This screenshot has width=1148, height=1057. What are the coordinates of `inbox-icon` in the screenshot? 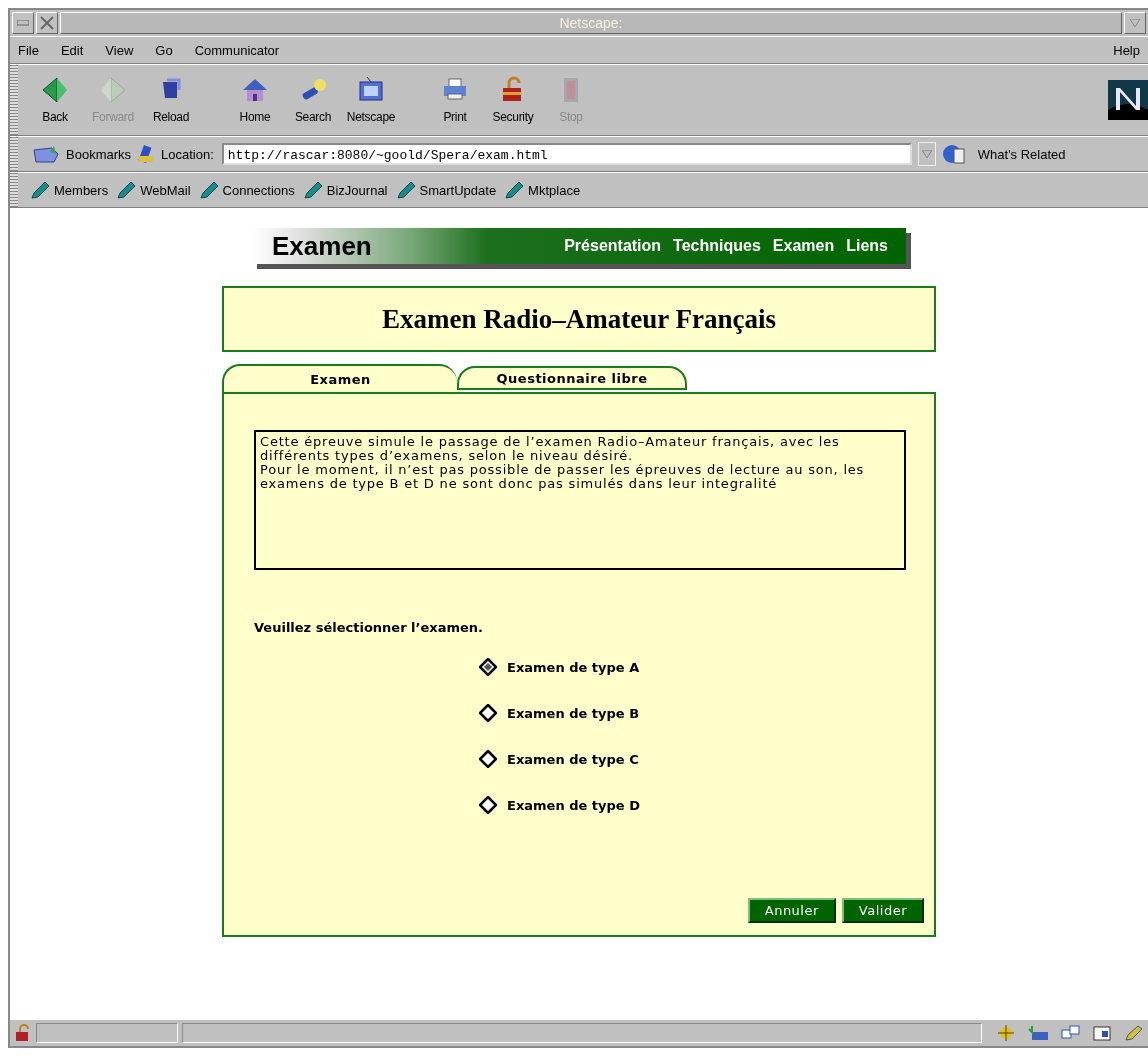 It's located at (1038, 1033).